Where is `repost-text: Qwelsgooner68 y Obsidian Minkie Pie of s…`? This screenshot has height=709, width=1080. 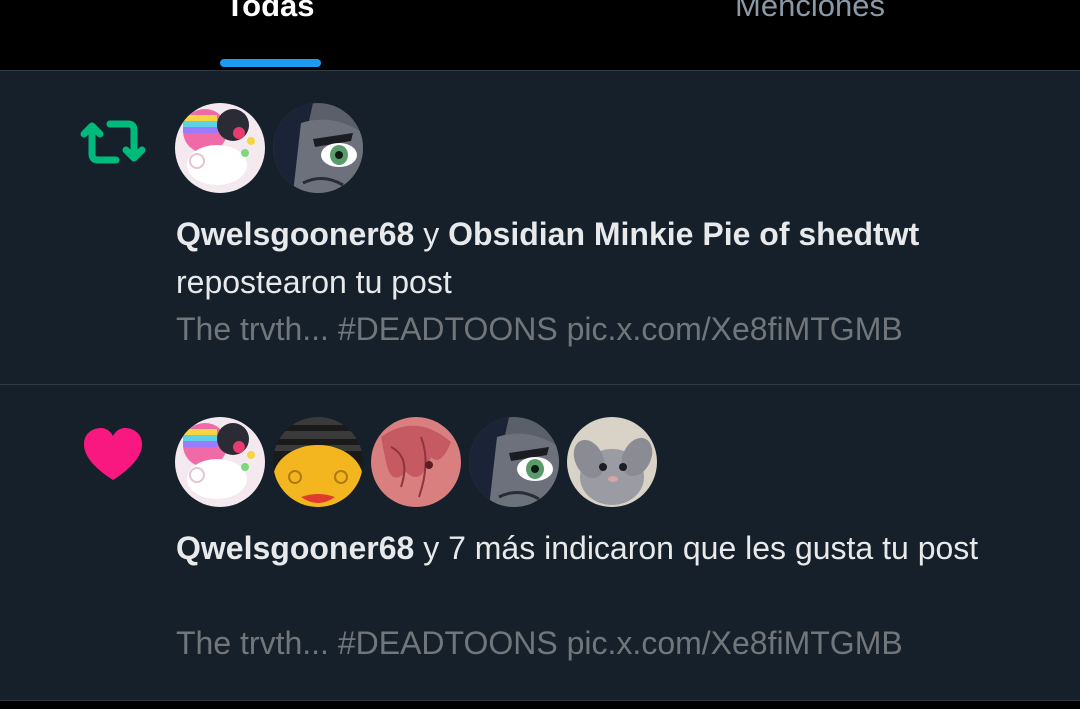 repost-text: Qwelsgooner68 y Obsidian Minkie Pie of s… is located at coordinates (616, 258).